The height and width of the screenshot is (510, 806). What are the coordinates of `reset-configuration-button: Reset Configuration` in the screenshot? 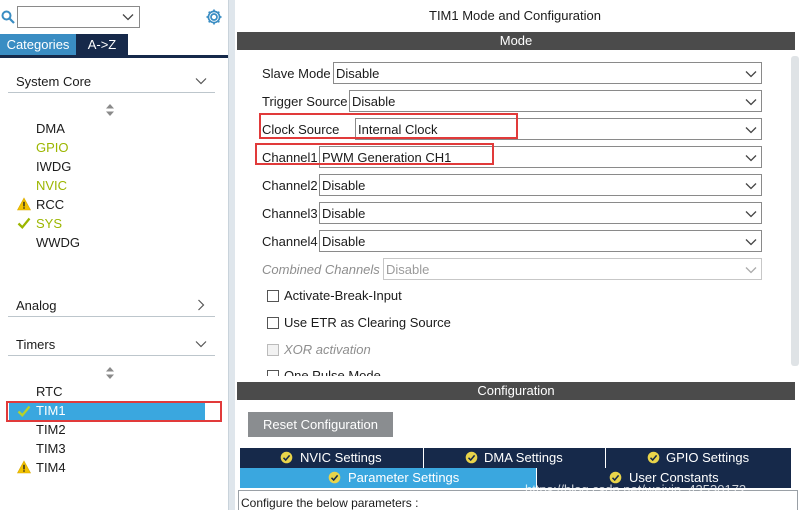 It's located at (320, 424).